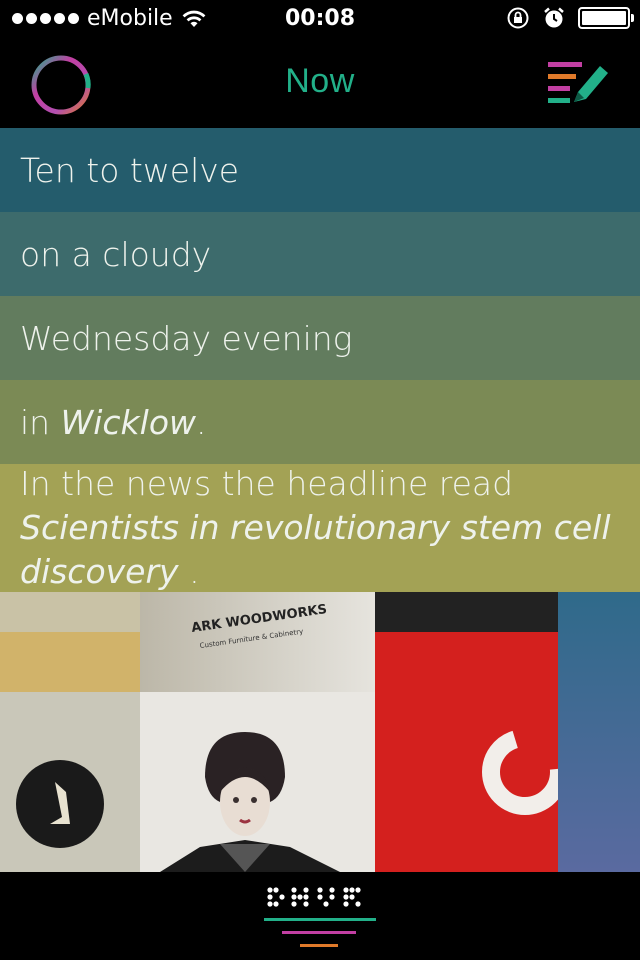 Image resolution: width=640 pixels, height=960 pixels. I want to click on story-line-time: Ten to twelve, so click(320, 170).